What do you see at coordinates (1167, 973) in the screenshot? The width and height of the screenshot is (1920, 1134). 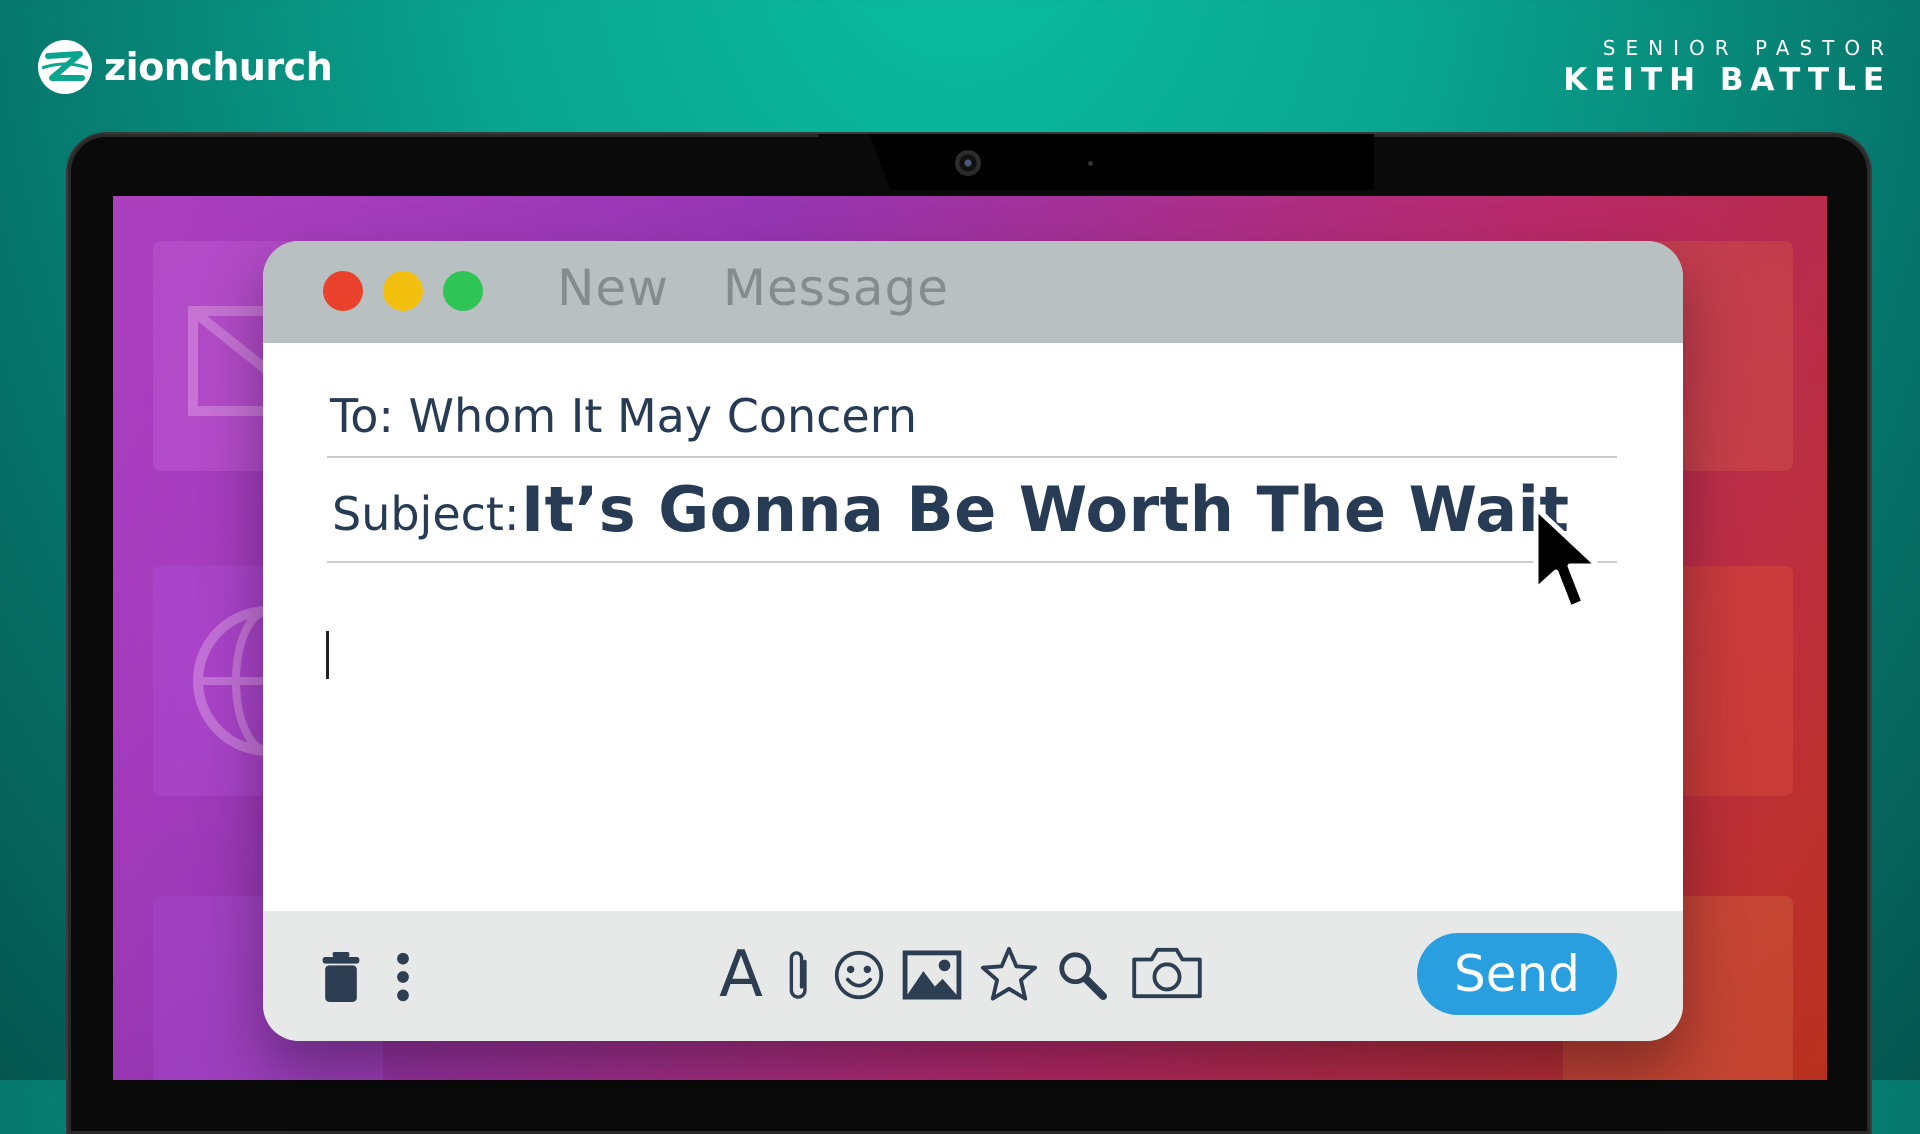 I see `camera-icon` at bounding box center [1167, 973].